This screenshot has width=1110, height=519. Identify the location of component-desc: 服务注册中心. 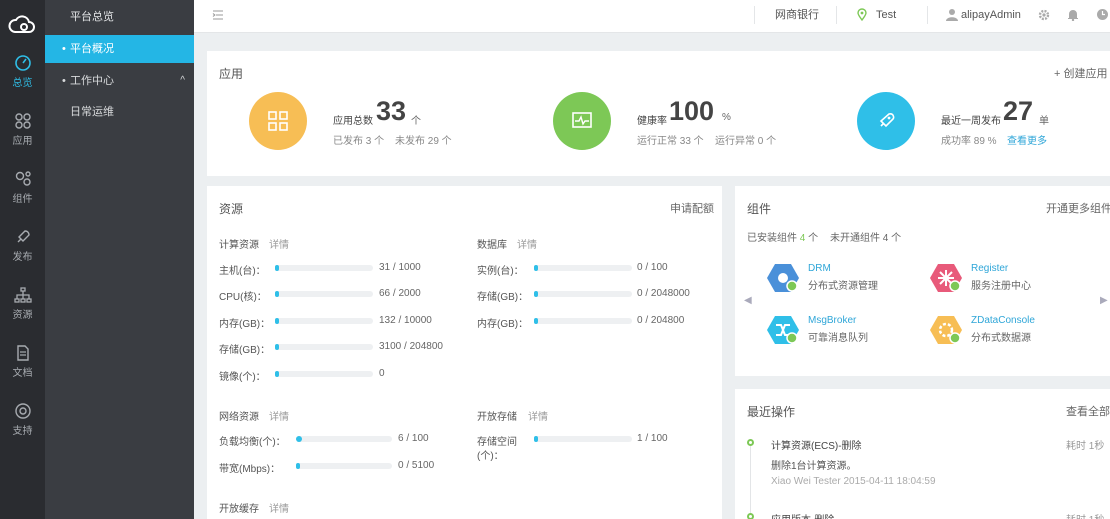
(1001, 286).